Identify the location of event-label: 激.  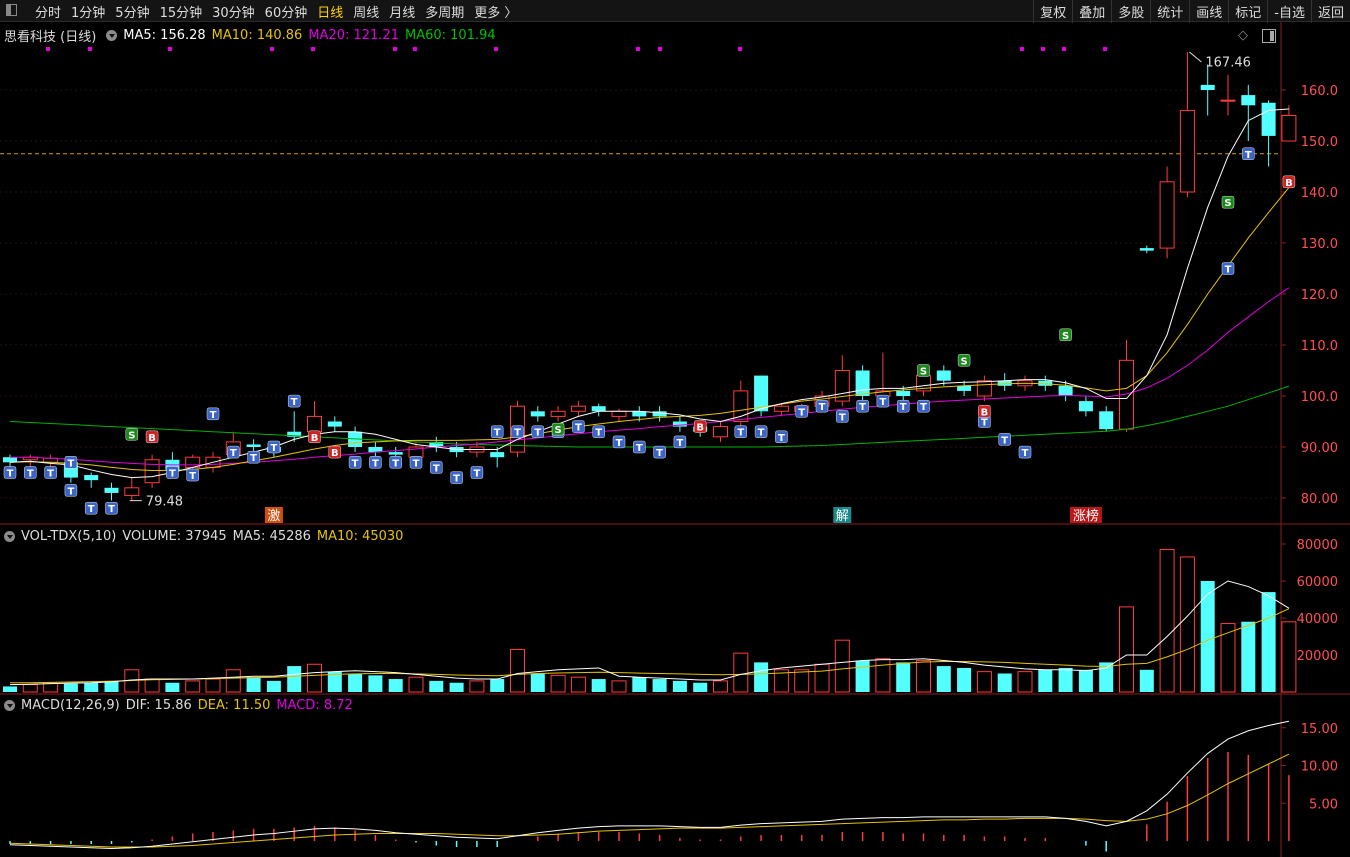
(273, 516).